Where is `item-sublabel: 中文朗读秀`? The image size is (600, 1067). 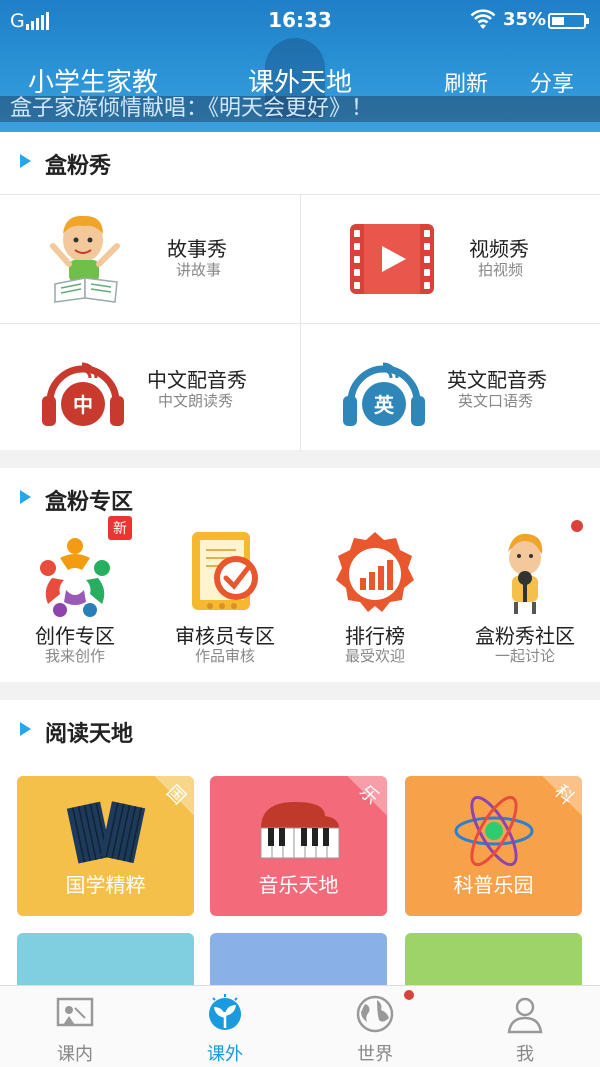
item-sublabel: 中文朗读秀 is located at coordinates (196, 401).